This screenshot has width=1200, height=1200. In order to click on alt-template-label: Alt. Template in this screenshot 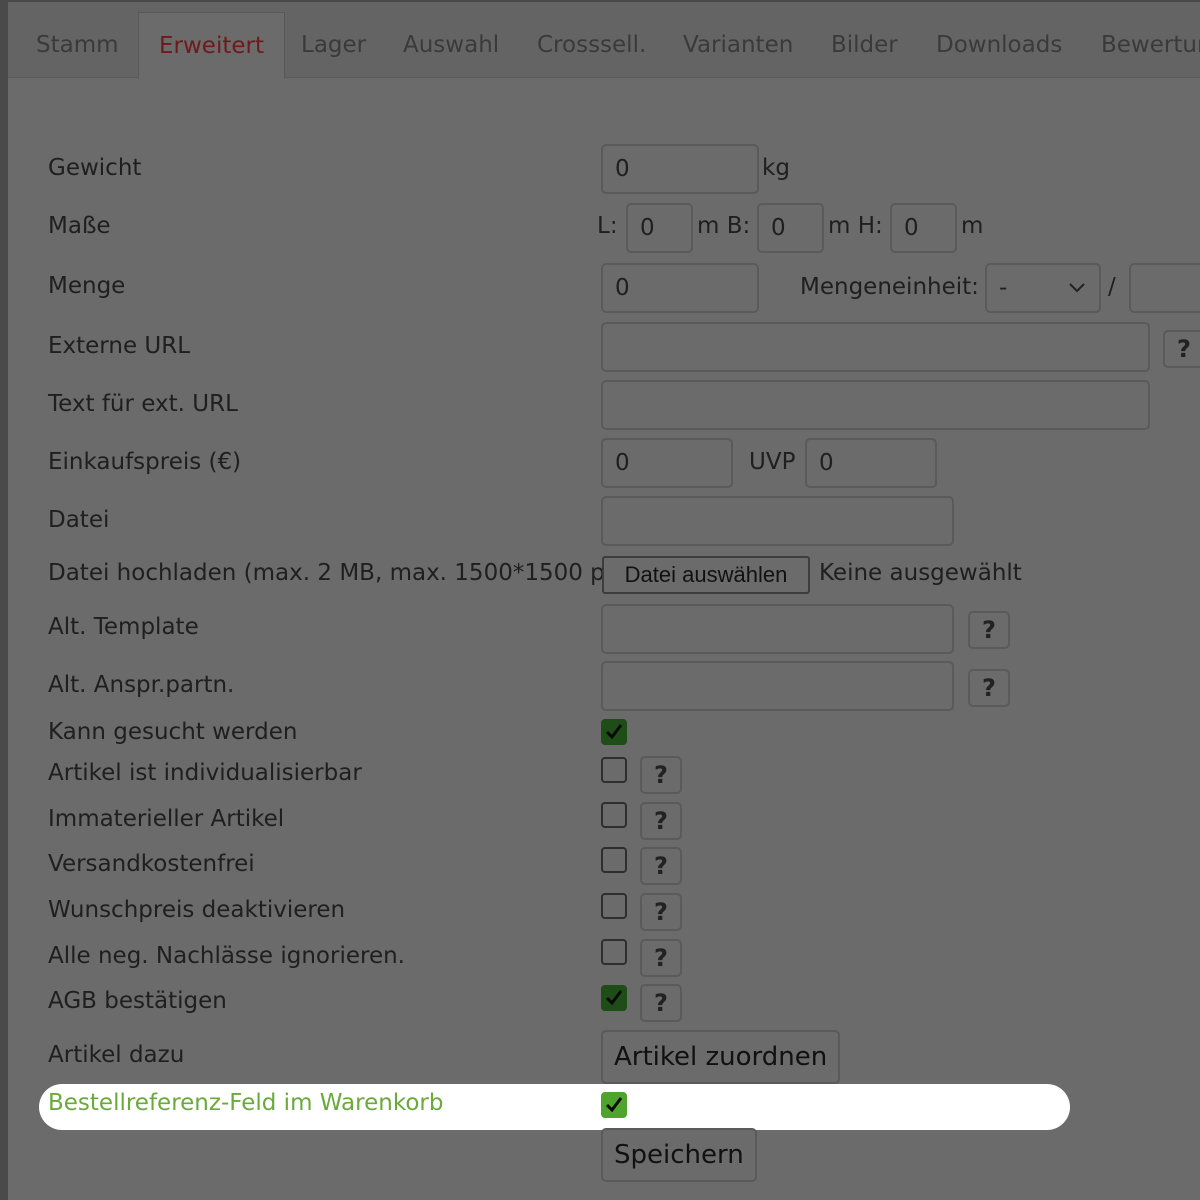, I will do `click(123, 627)`.